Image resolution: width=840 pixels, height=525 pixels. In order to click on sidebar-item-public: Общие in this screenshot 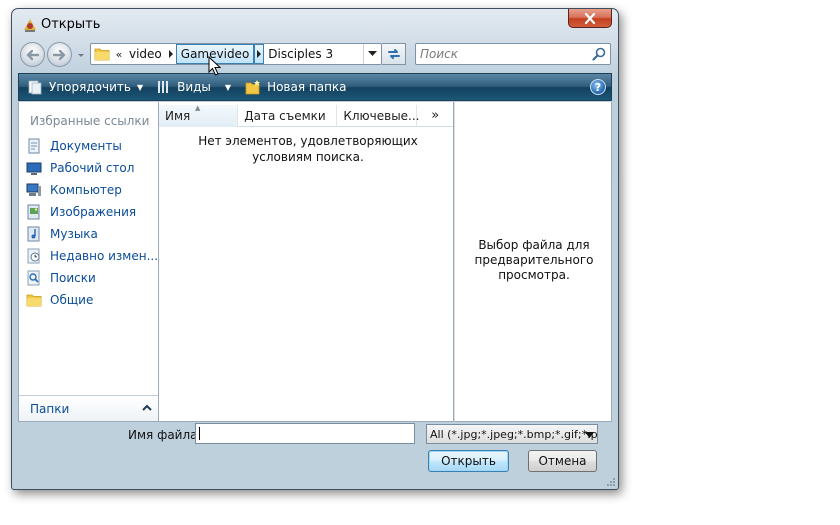, I will do `click(91, 300)`.